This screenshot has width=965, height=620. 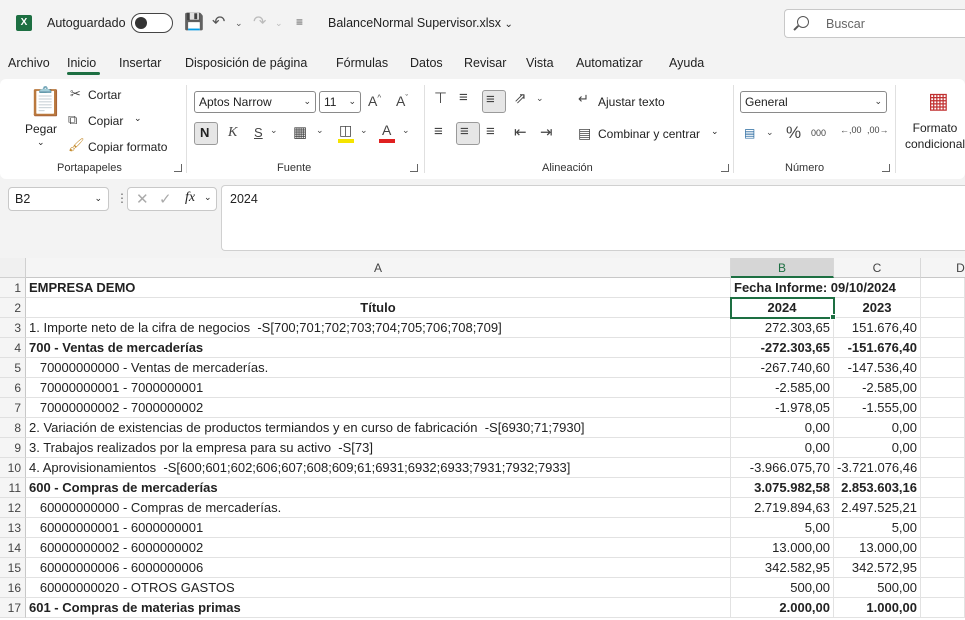 I want to click on tab-revisar: Revisar, so click(x=485, y=63).